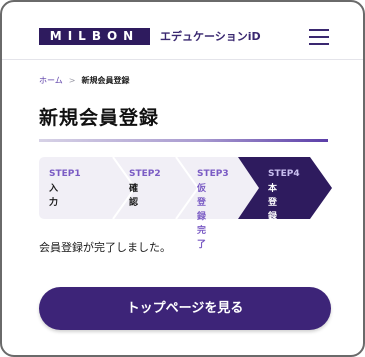 This screenshot has width=365, height=357. I want to click on step-3-number: STEP3, so click(213, 174).